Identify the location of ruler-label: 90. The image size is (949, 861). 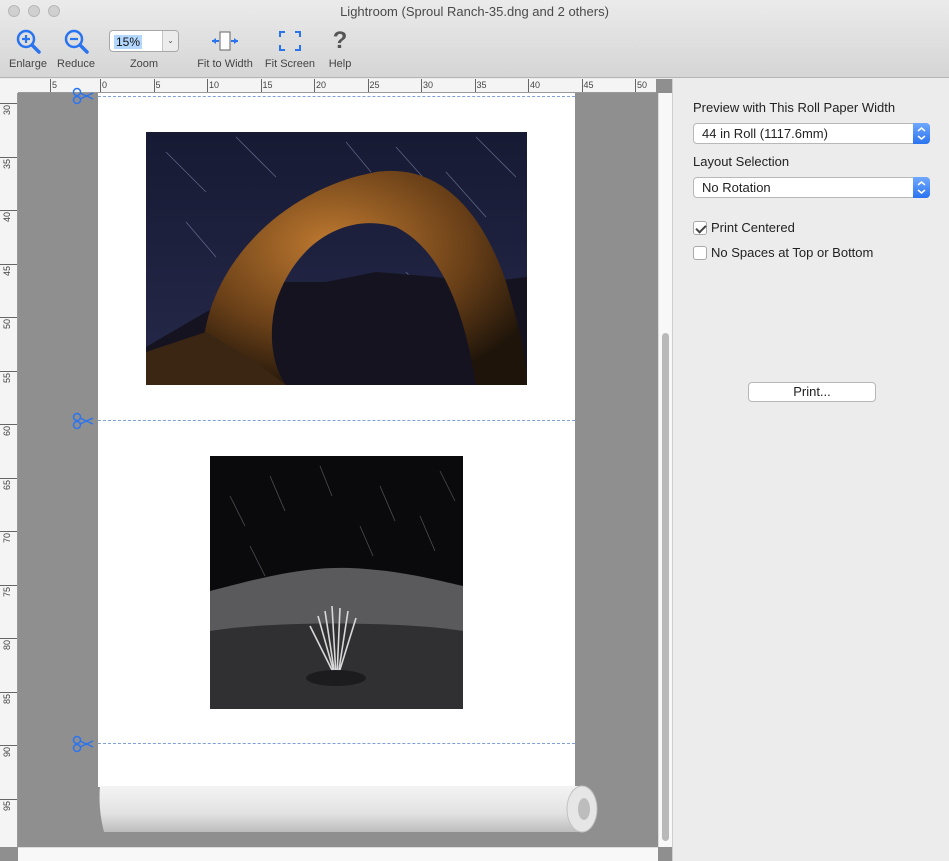
(7, 752).